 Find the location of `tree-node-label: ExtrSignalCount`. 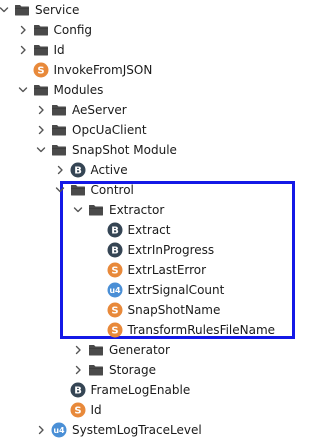

tree-node-label: ExtrSignalCount is located at coordinates (176, 290).